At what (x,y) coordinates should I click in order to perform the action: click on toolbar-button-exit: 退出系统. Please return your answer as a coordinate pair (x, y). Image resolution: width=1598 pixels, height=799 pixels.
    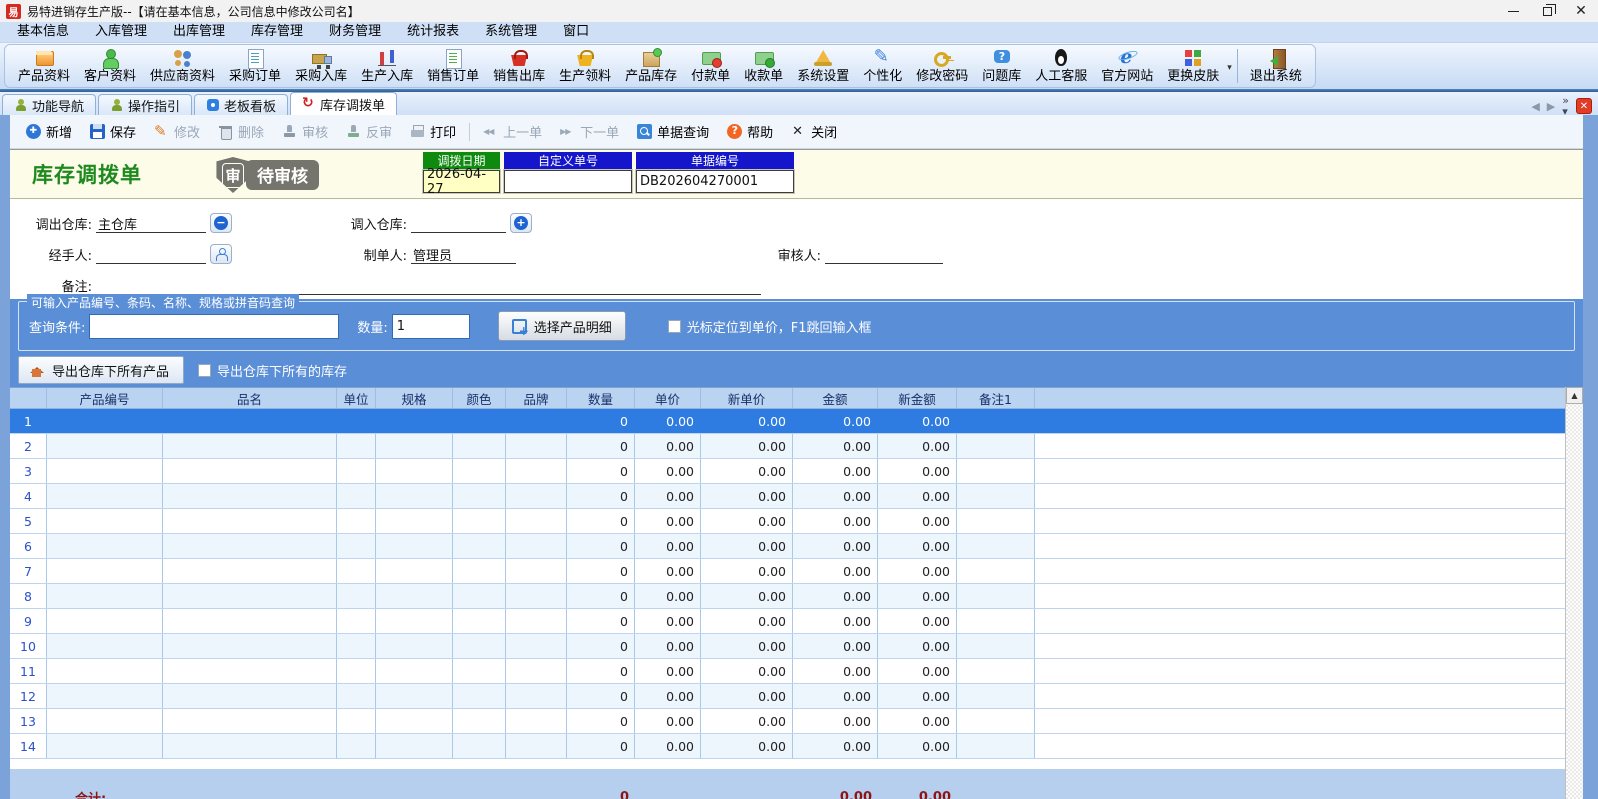
    Looking at the image, I should click on (1276, 66).